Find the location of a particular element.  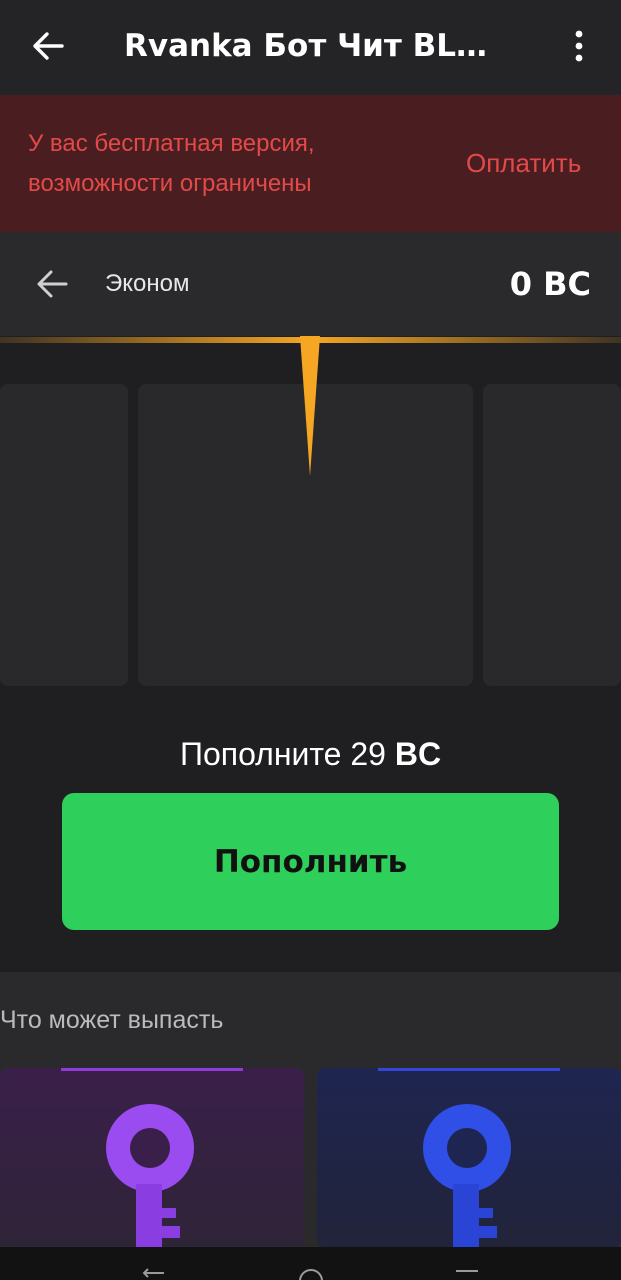

pay-button: Оплатить is located at coordinates (523, 163).